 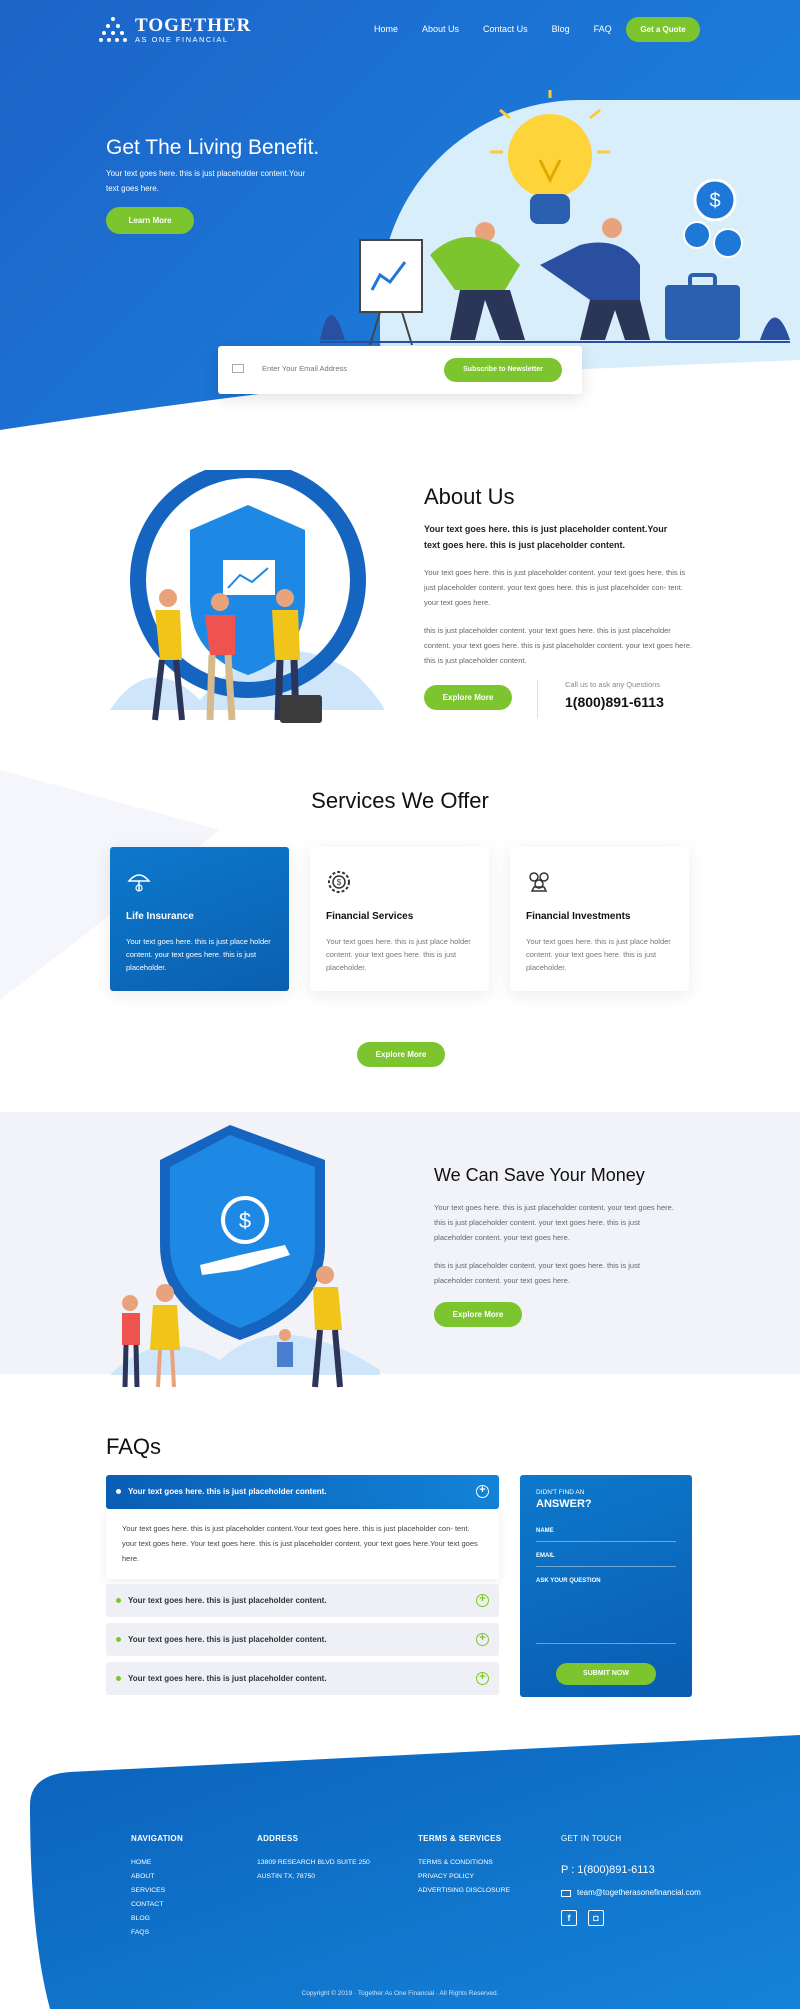 What do you see at coordinates (148, 1919) in the screenshot?
I see `footer-link-blog: BLOG` at bounding box center [148, 1919].